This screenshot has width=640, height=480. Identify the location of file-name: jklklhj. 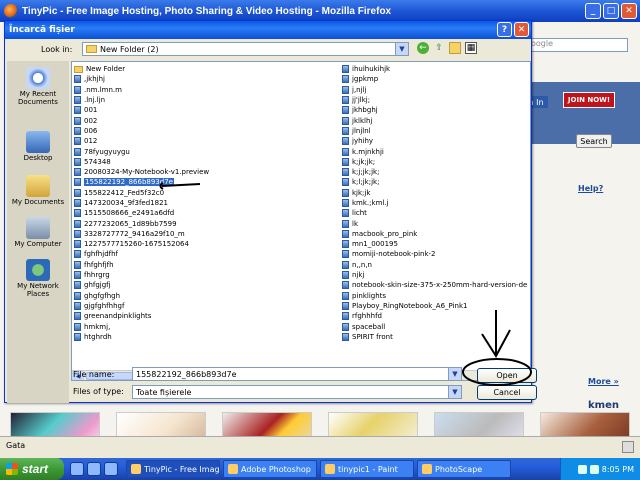
(362, 120).